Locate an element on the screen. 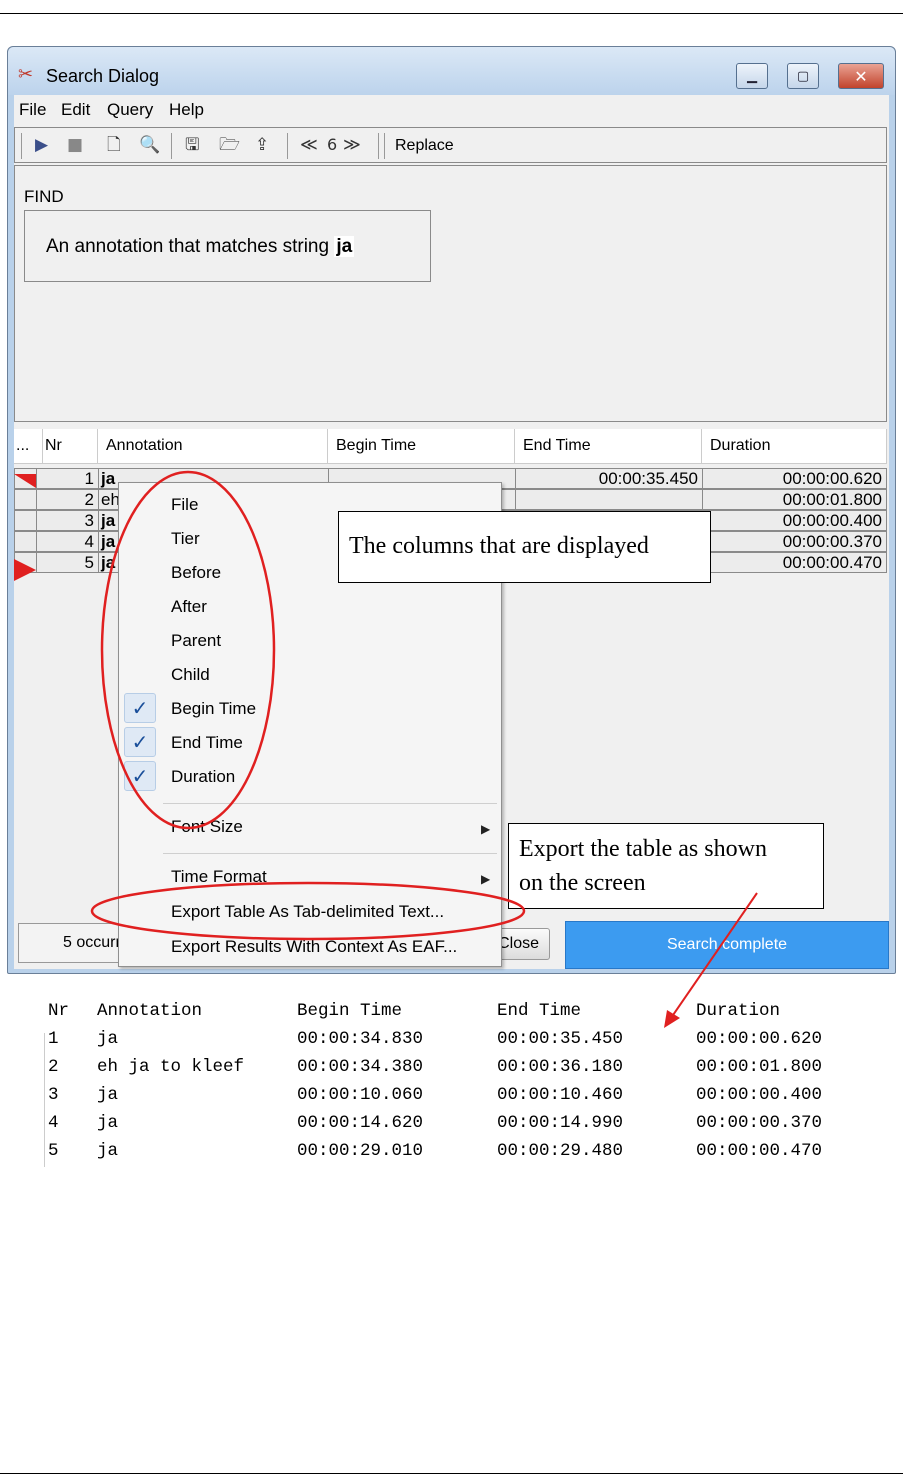 The height and width of the screenshot is (1484, 903). export-cell: 4 is located at coordinates (53, 1123).